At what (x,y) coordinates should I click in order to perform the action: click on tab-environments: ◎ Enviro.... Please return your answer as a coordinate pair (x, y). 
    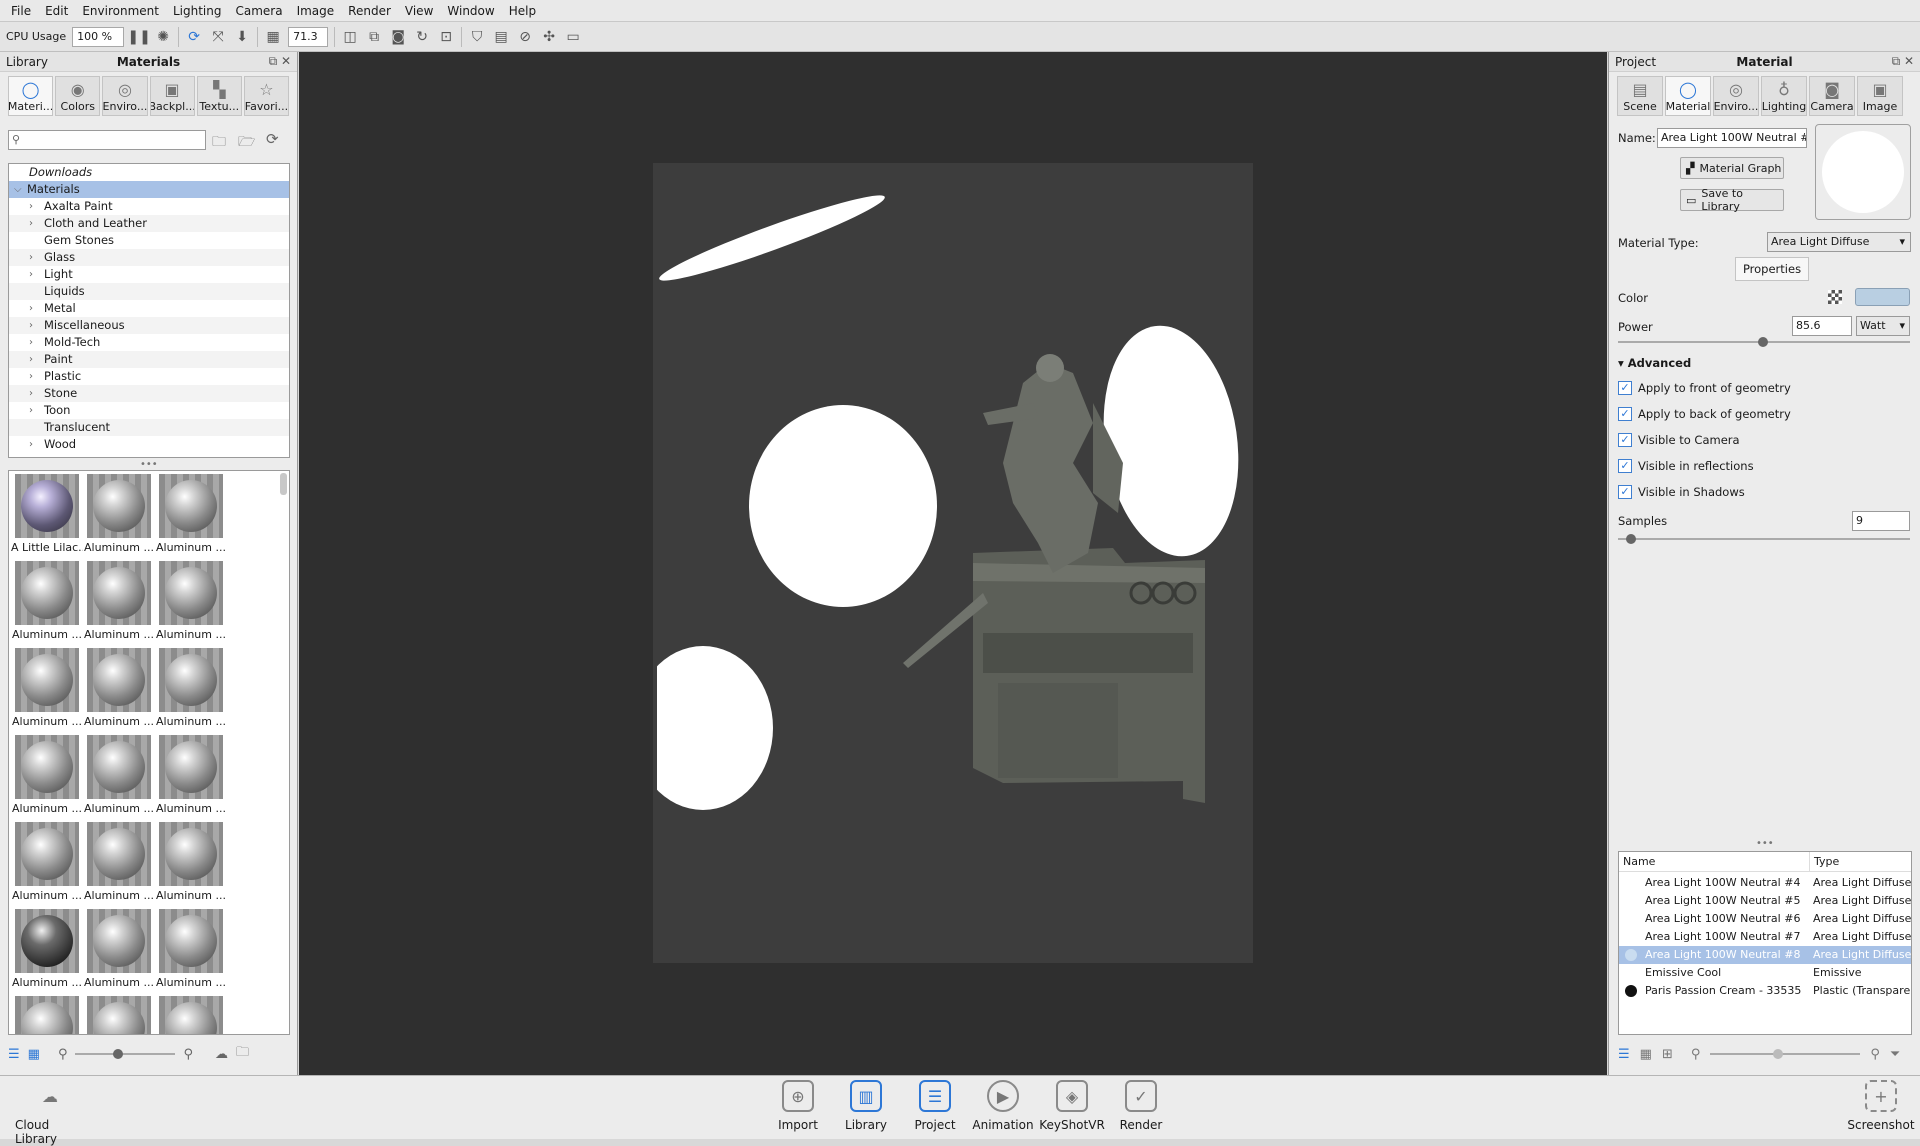
    Looking at the image, I should click on (125, 96).